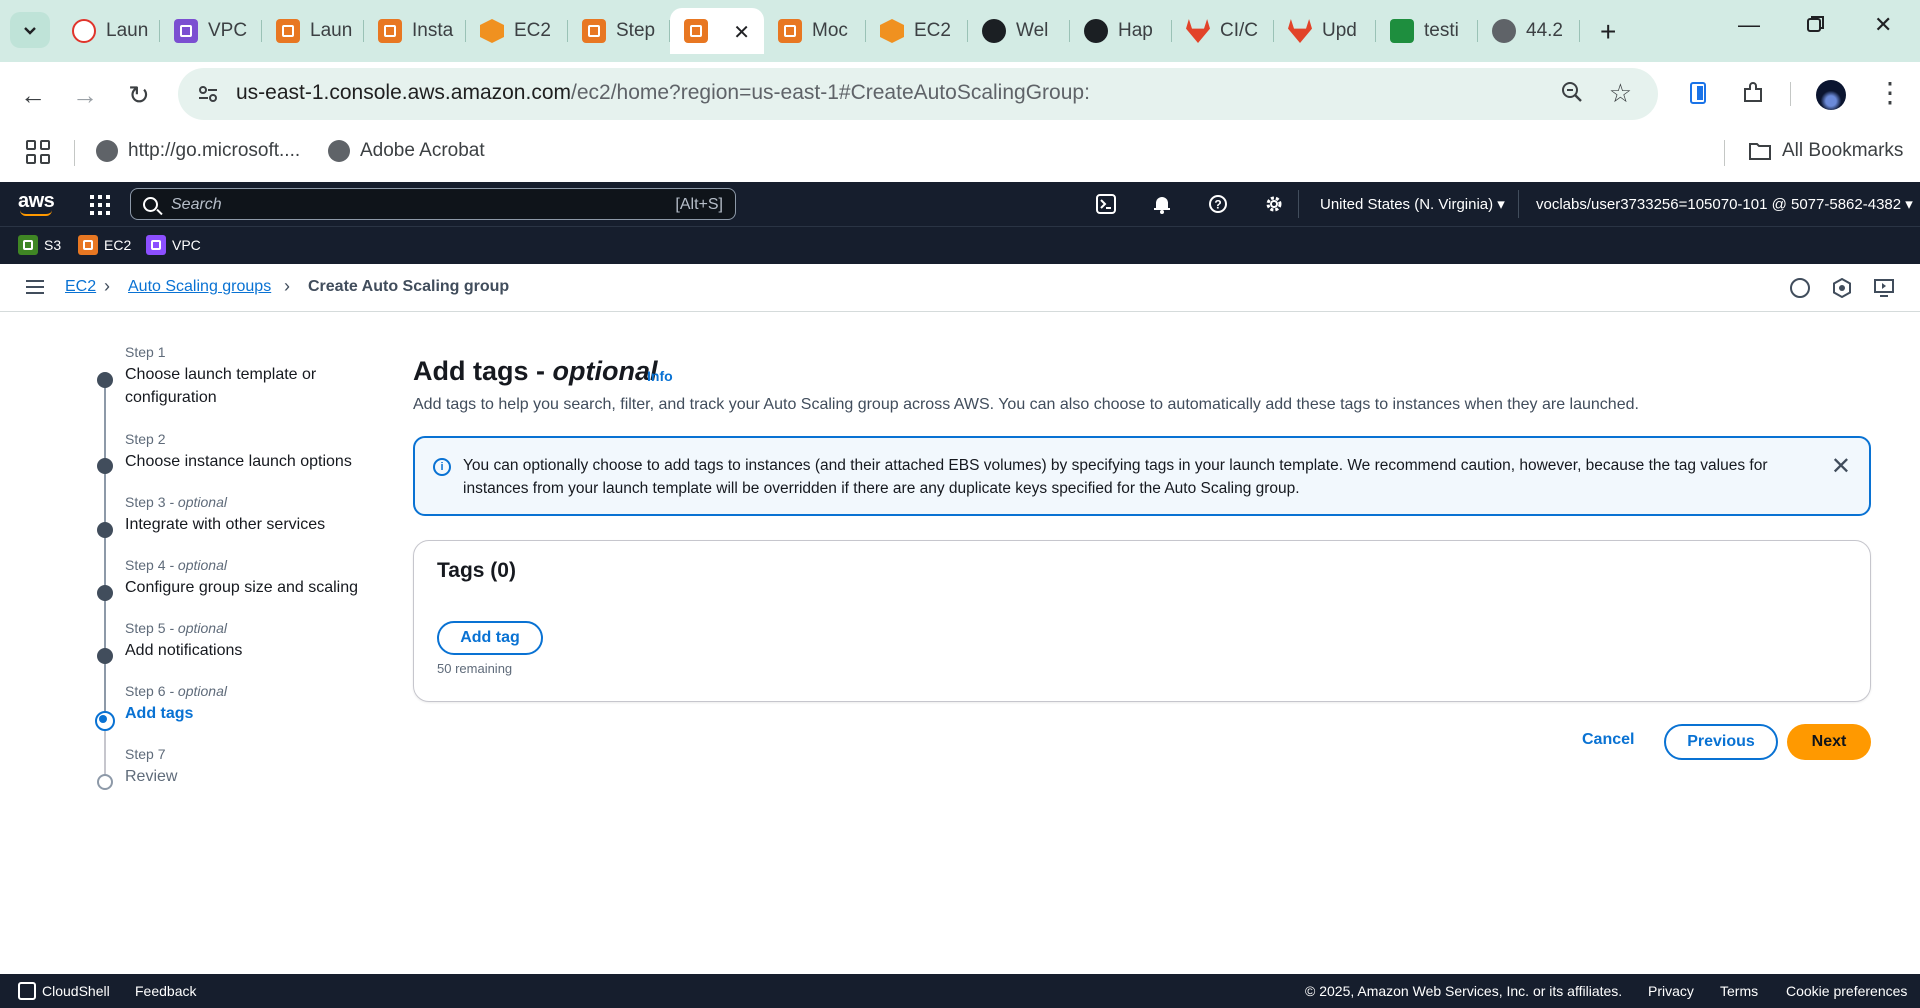 The height and width of the screenshot is (1008, 1920). What do you see at coordinates (1608, 740) in the screenshot?
I see `cancel-button: Cancel` at bounding box center [1608, 740].